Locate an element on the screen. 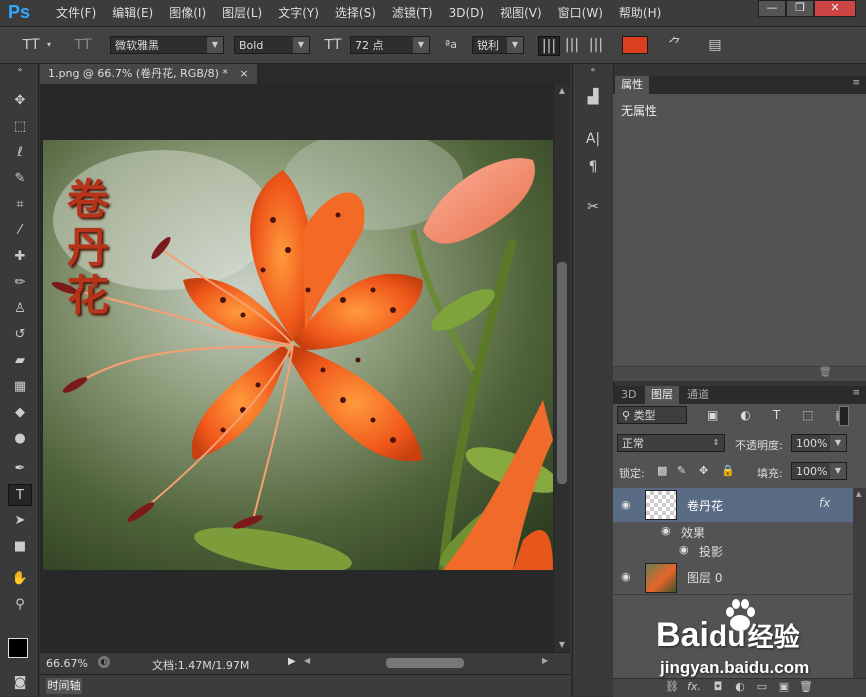 The width and height of the screenshot is (866, 697). pen-tool-icon: ✒ is located at coordinates (20, 469).